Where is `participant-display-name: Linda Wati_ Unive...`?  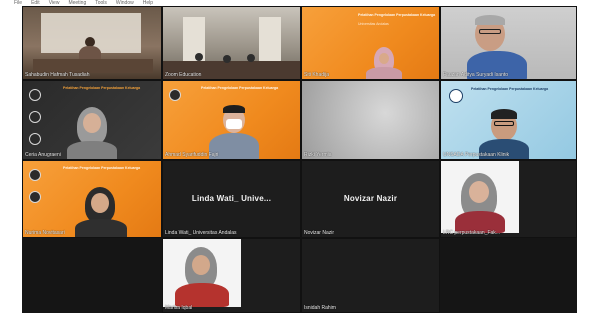
participant-display-name: Linda Wati_ Unive... is located at coordinates (231, 199).